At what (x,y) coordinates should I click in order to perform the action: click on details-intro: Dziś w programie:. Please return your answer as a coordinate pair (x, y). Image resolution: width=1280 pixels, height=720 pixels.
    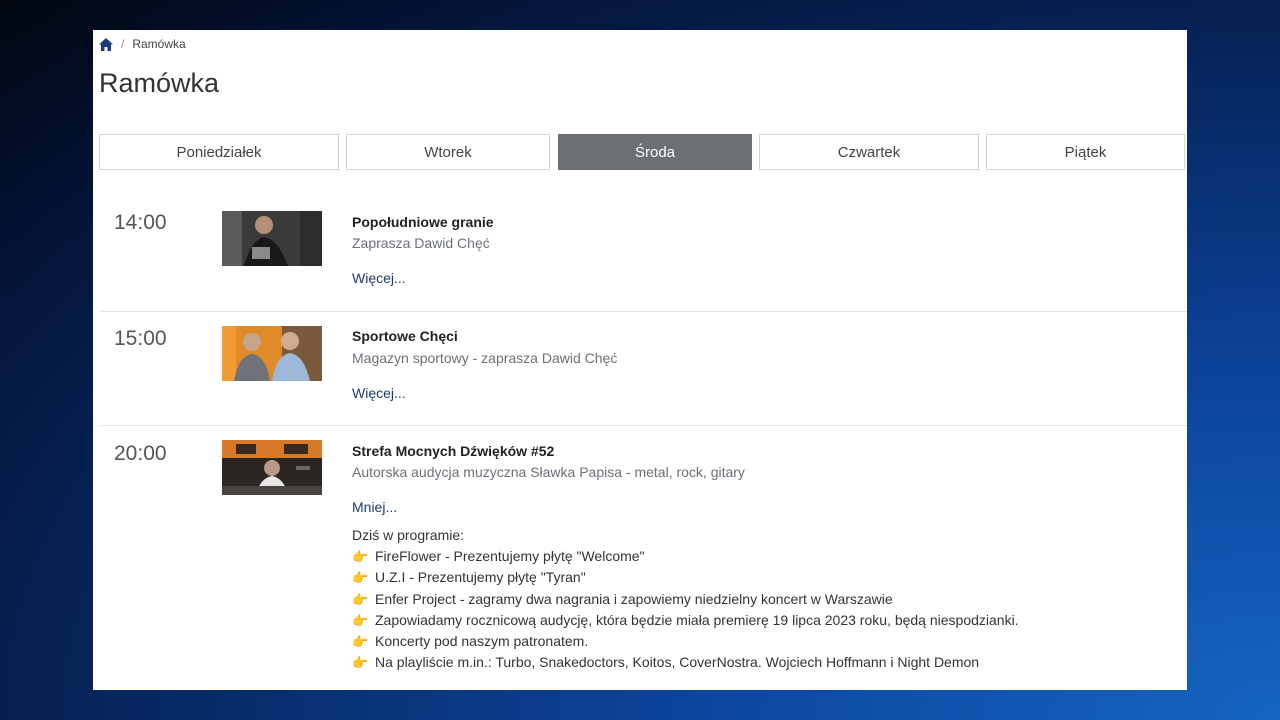
    Looking at the image, I should click on (408, 535).